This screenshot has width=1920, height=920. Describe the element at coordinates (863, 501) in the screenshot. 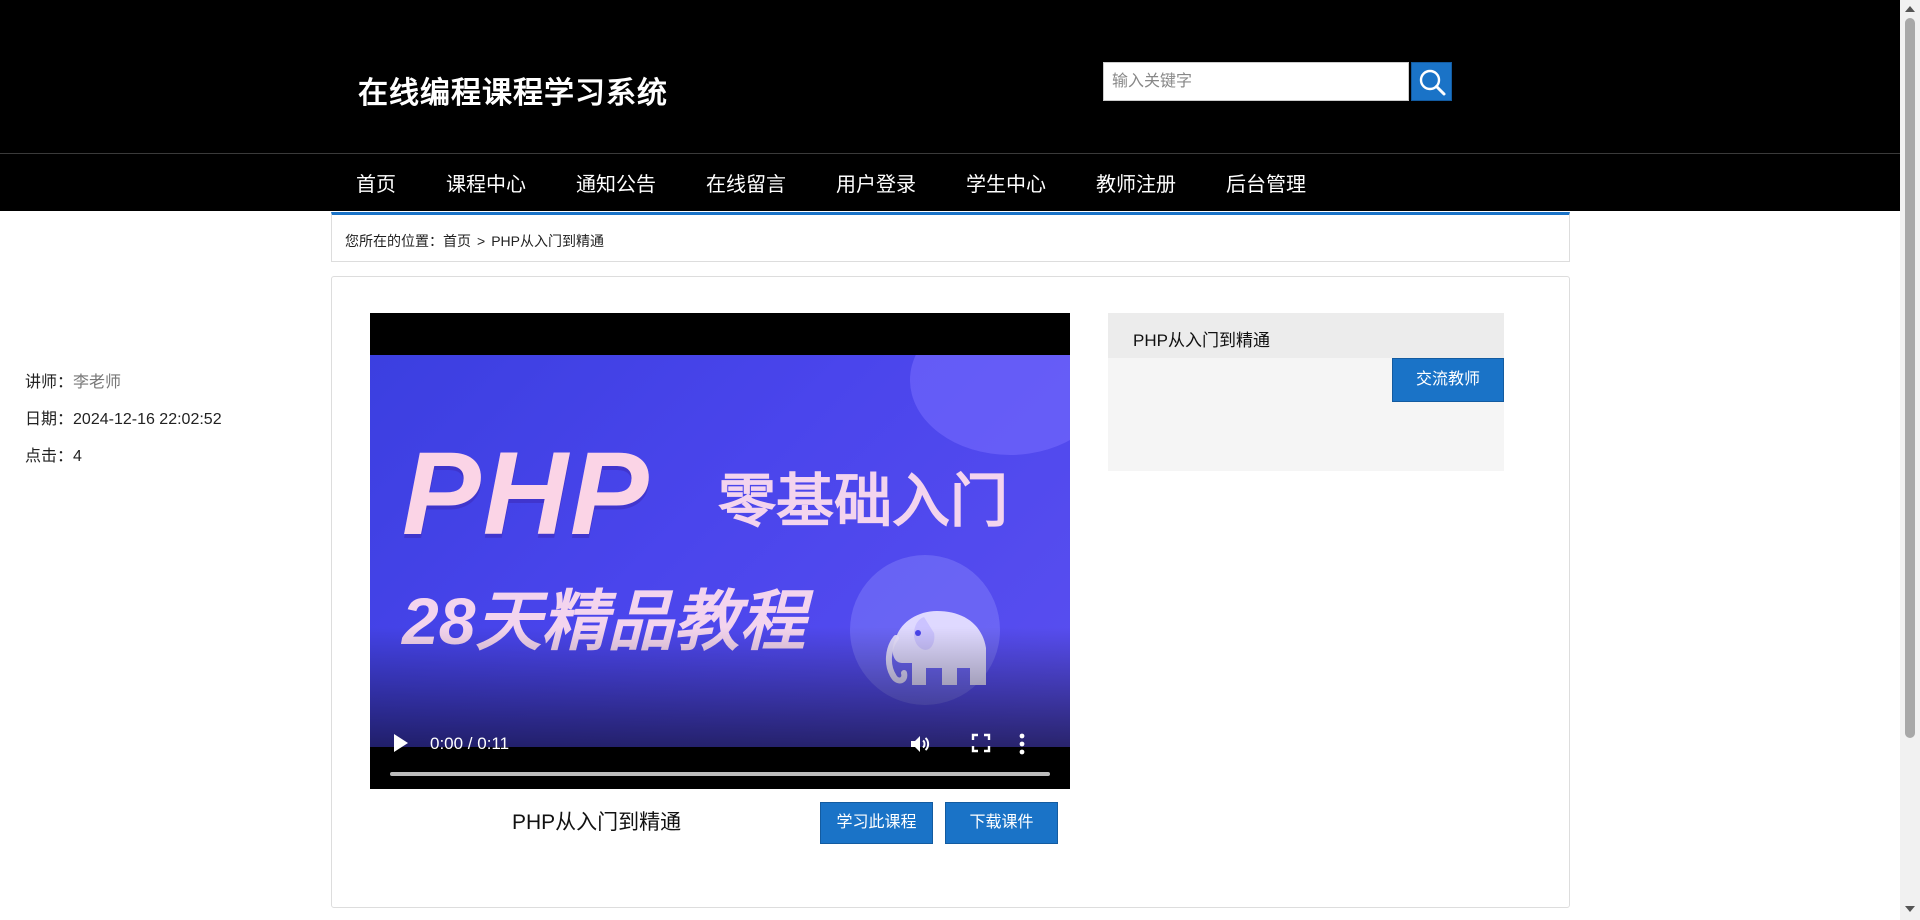

I see `poster-title-cn: 零基础入门` at that location.